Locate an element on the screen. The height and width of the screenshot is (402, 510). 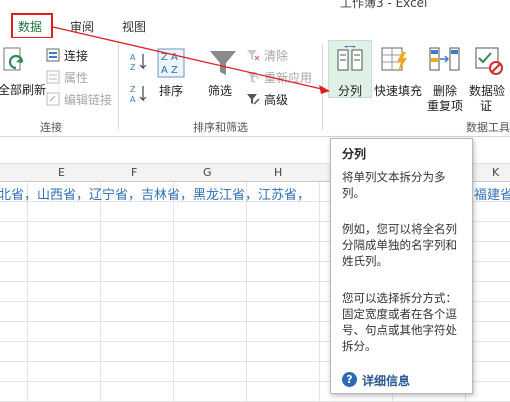
tab-highlight-box is located at coordinates (32, 26).